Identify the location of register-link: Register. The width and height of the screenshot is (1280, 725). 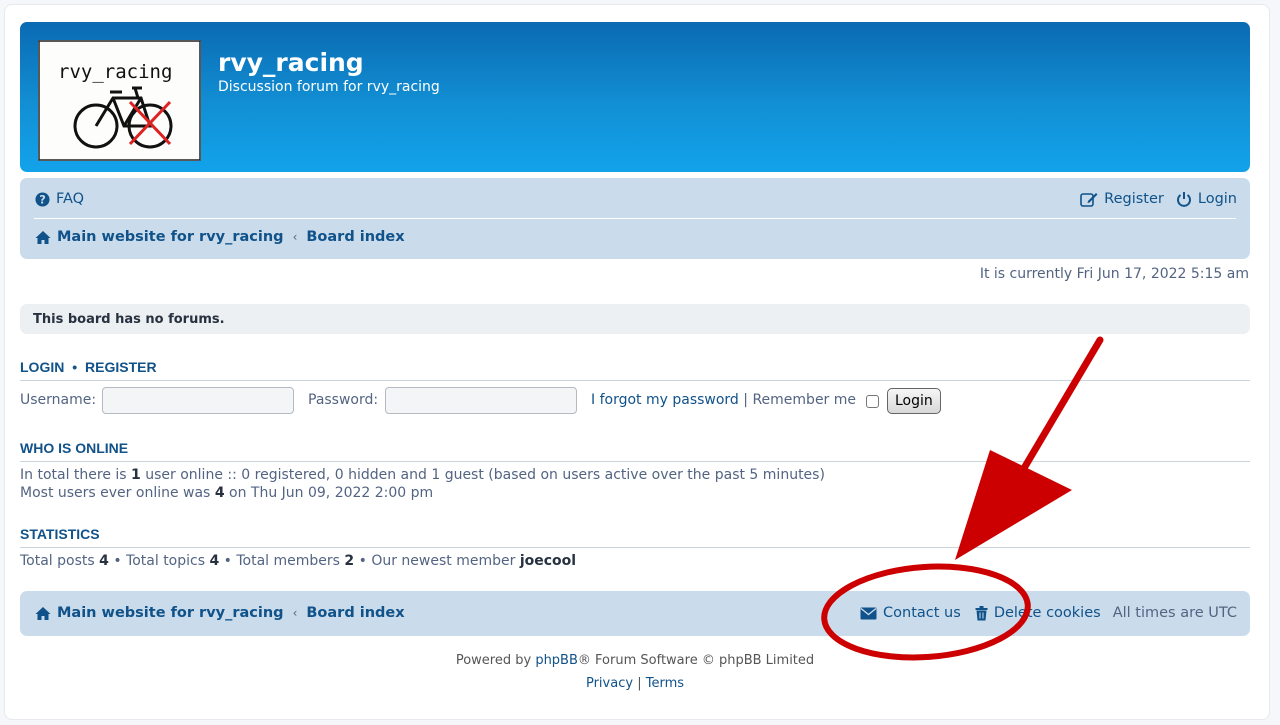
(1134, 199).